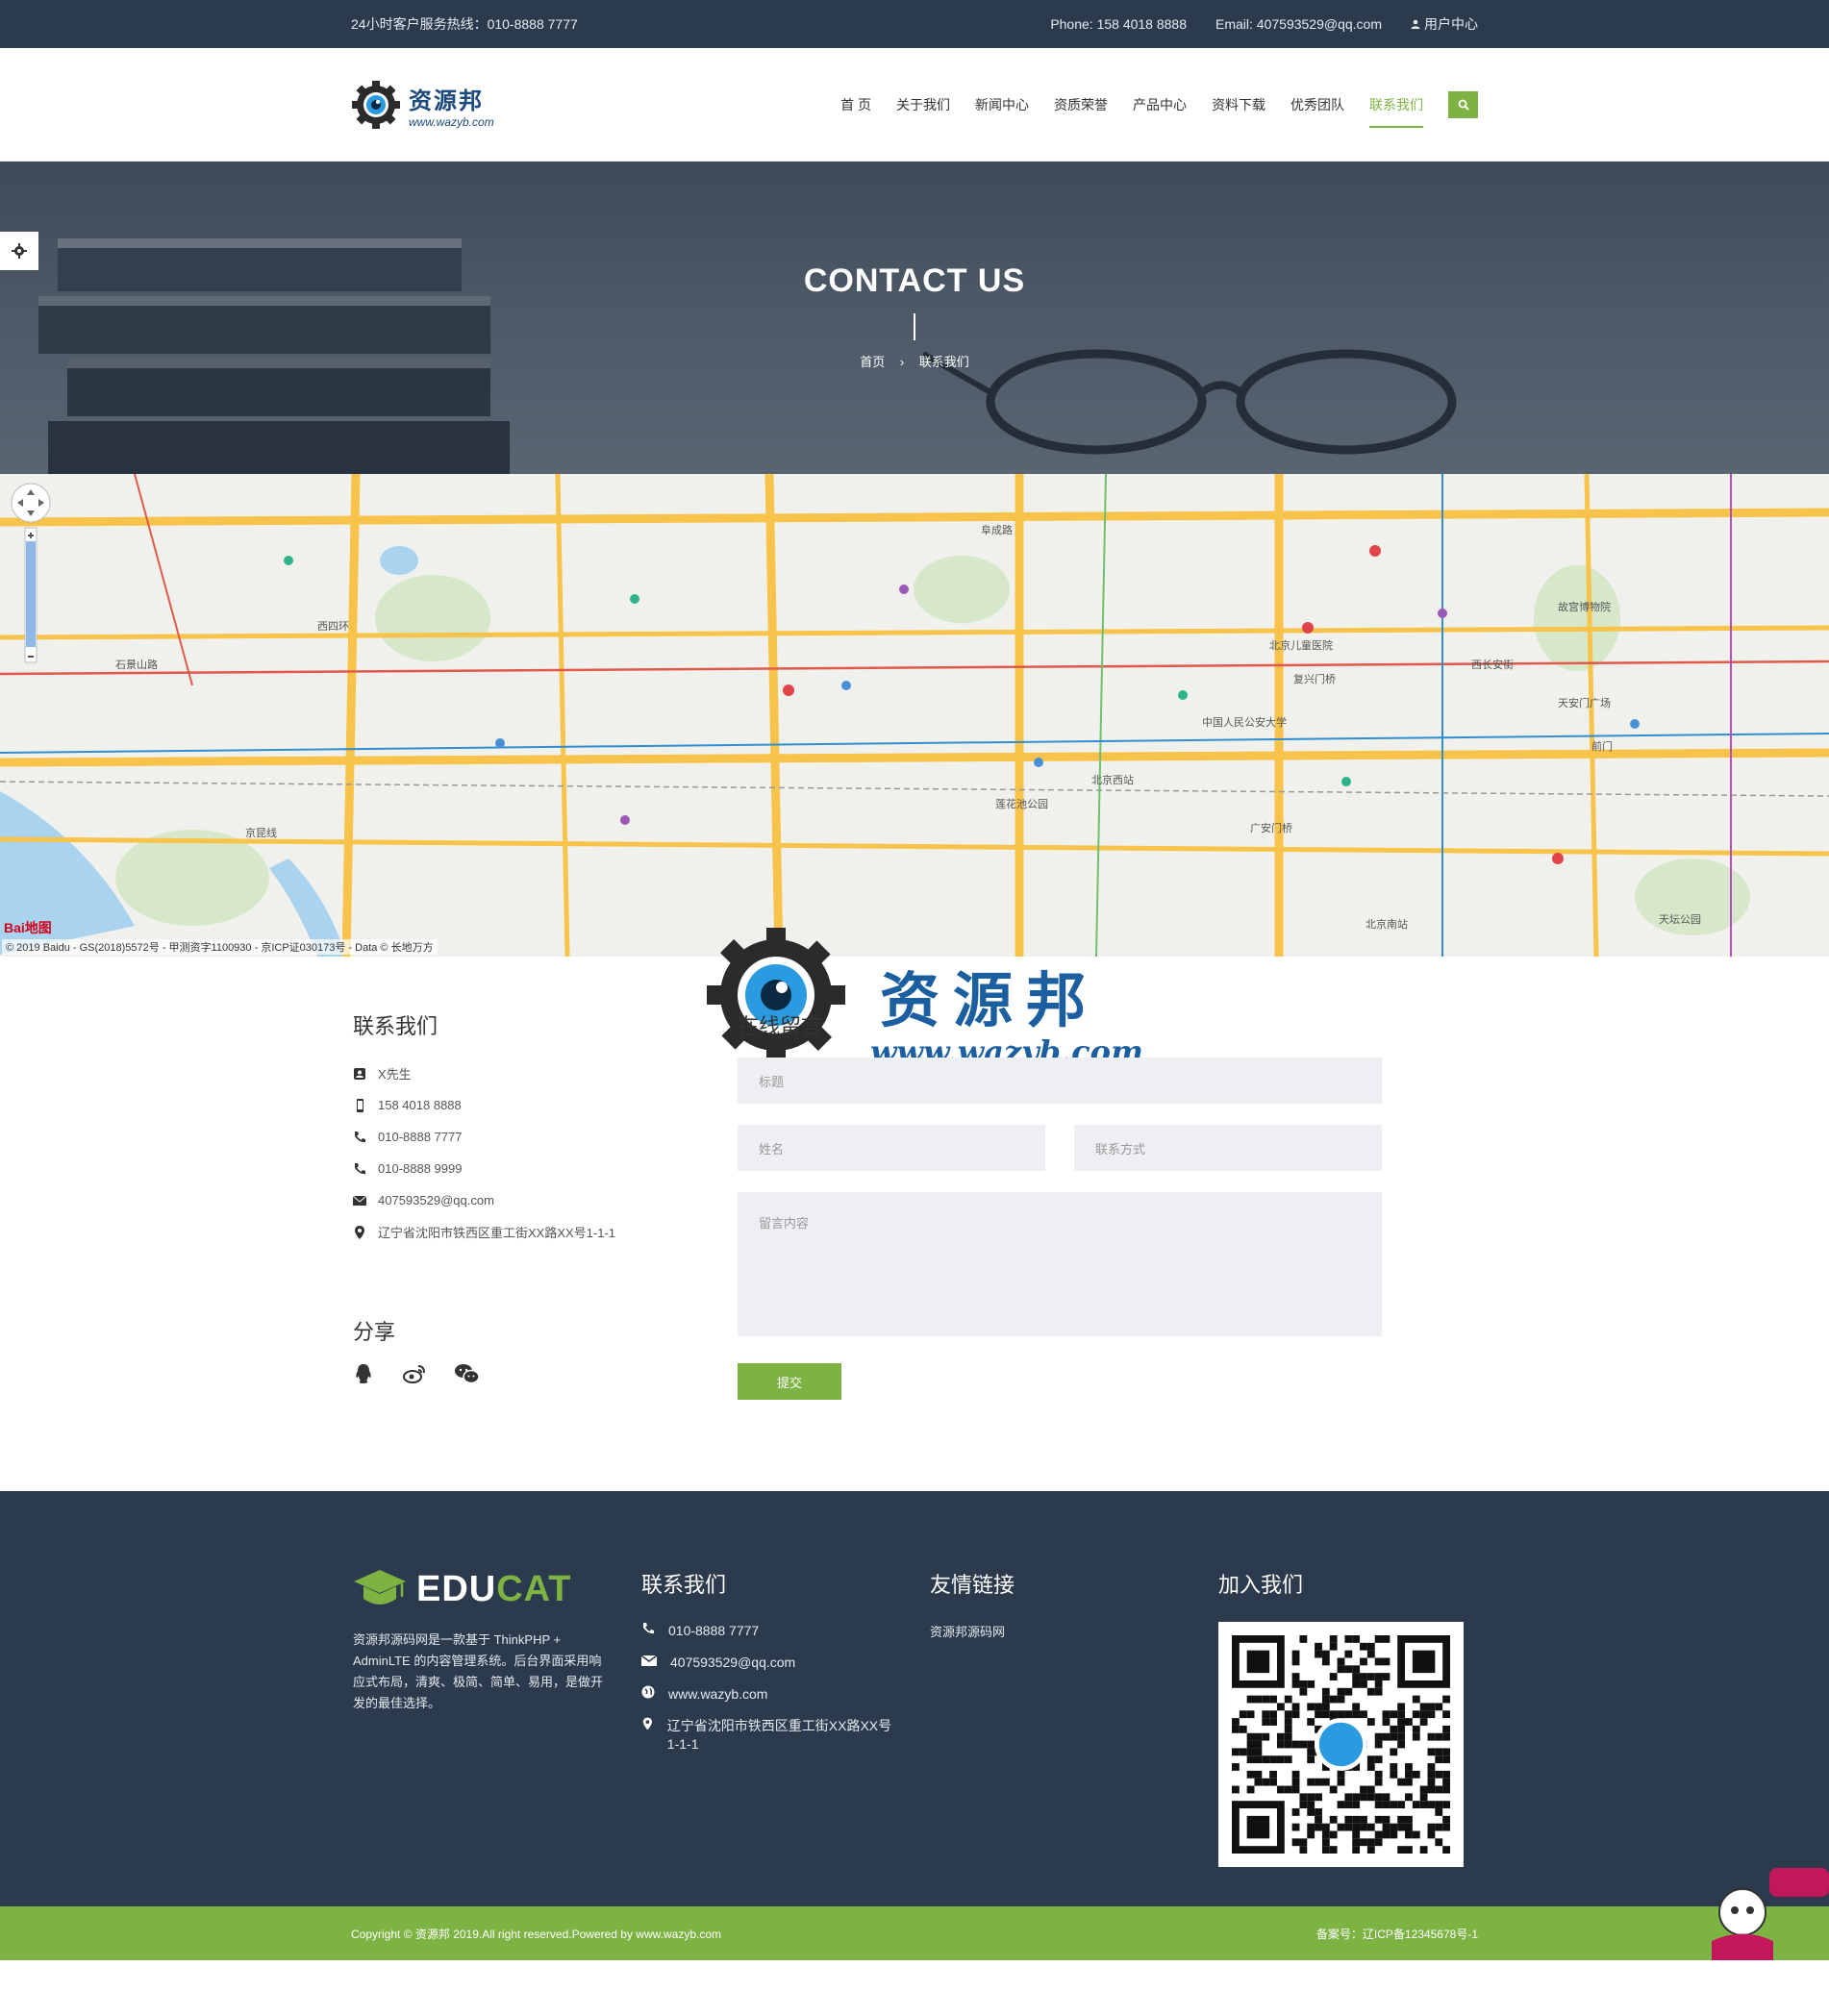 The width and height of the screenshot is (1829, 2016). Describe the element at coordinates (535, 1200) in the screenshot. I see `contact-row: 407593529@qq.com` at that location.